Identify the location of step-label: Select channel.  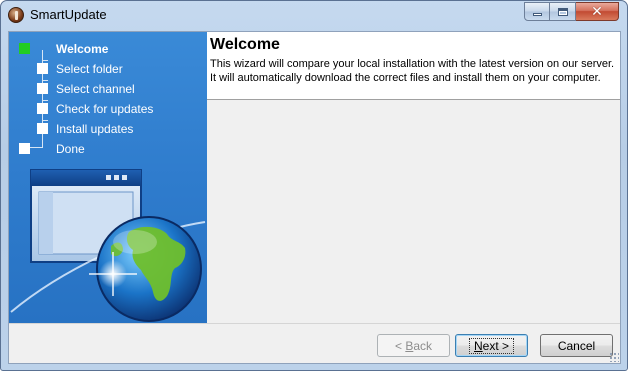
(95, 89).